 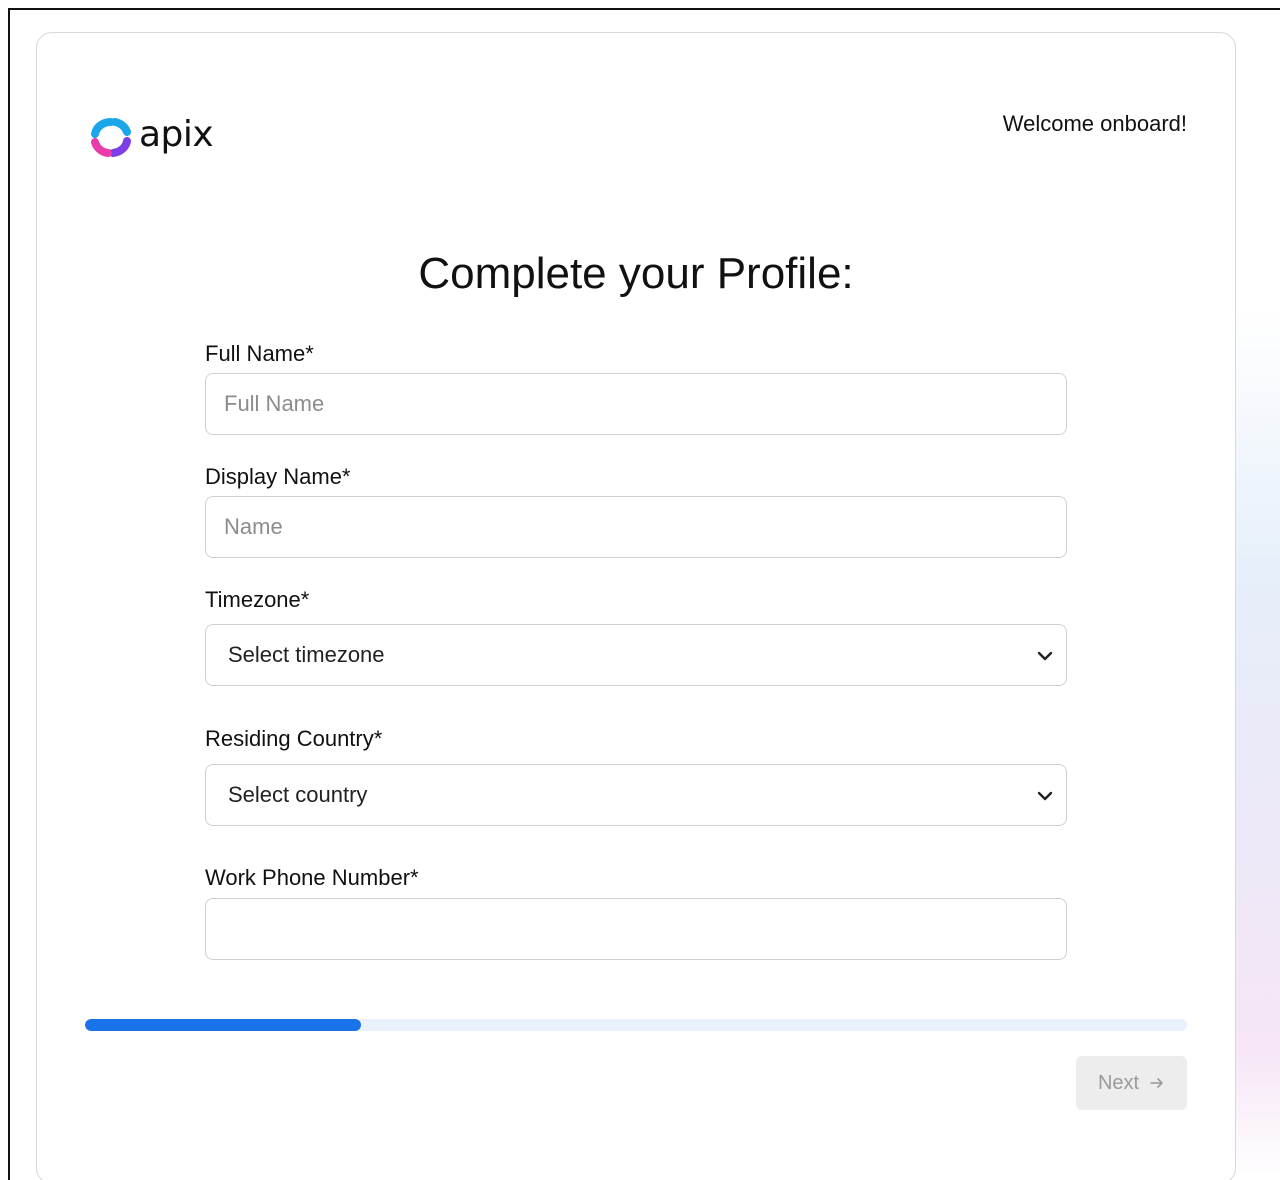 What do you see at coordinates (636, 273) in the screenshot?
I see `page-title: Complete your Profile:` at bounding box center [636, 273].